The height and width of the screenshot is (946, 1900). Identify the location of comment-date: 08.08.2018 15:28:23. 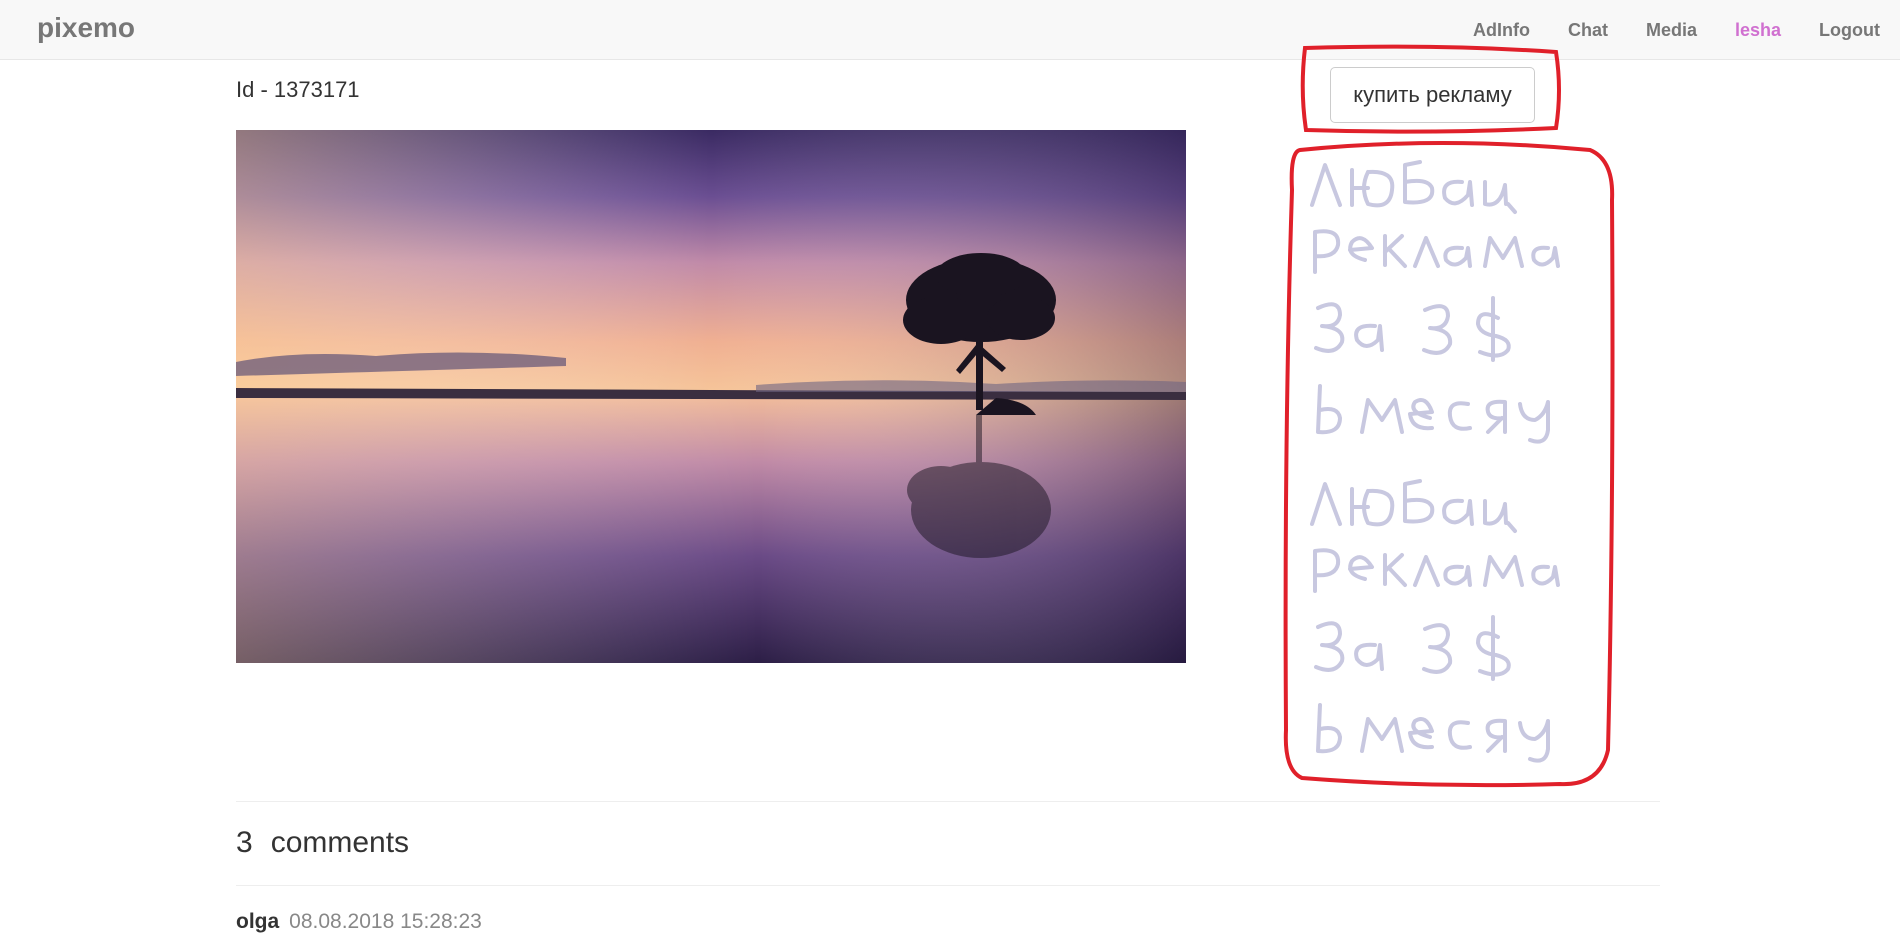
(385, 921).